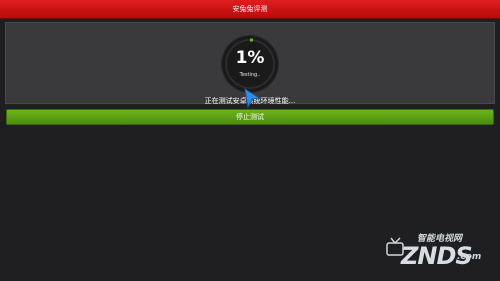  I want to click on znds-watermark: 智能电视网 ZNDS .com, so click(439, 252).